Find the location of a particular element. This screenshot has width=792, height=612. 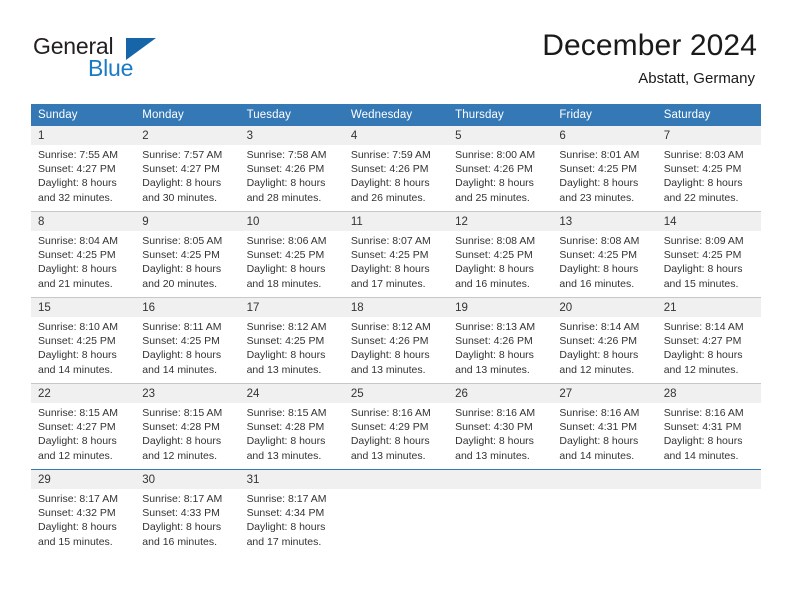

weekday-header-wednesday: Wednesday is located at coordinates (396, 115).